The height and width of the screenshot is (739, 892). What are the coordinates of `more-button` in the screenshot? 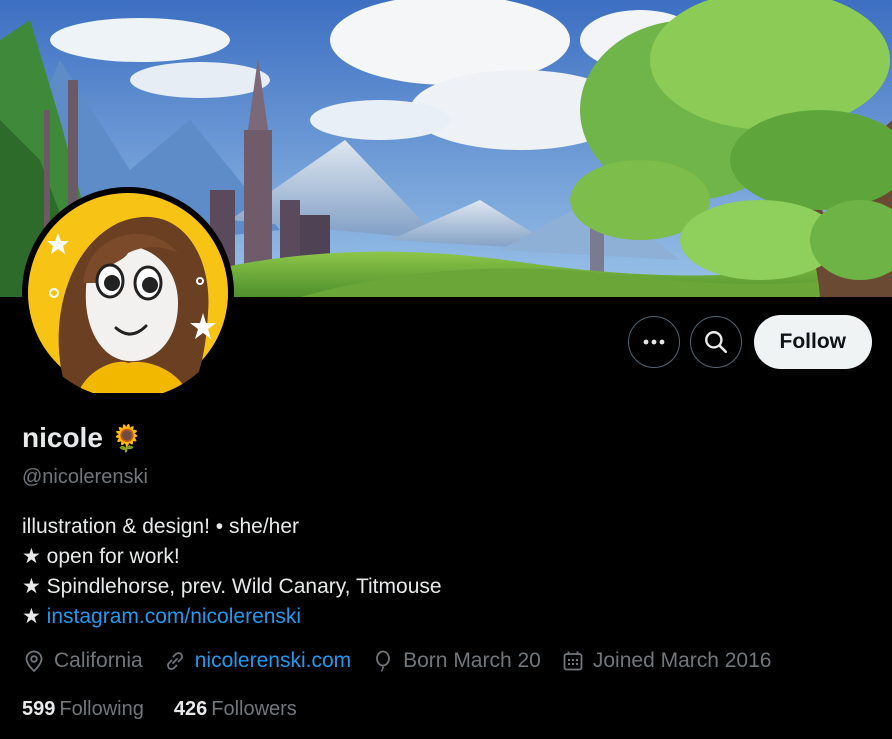 It's located at (653, 342).